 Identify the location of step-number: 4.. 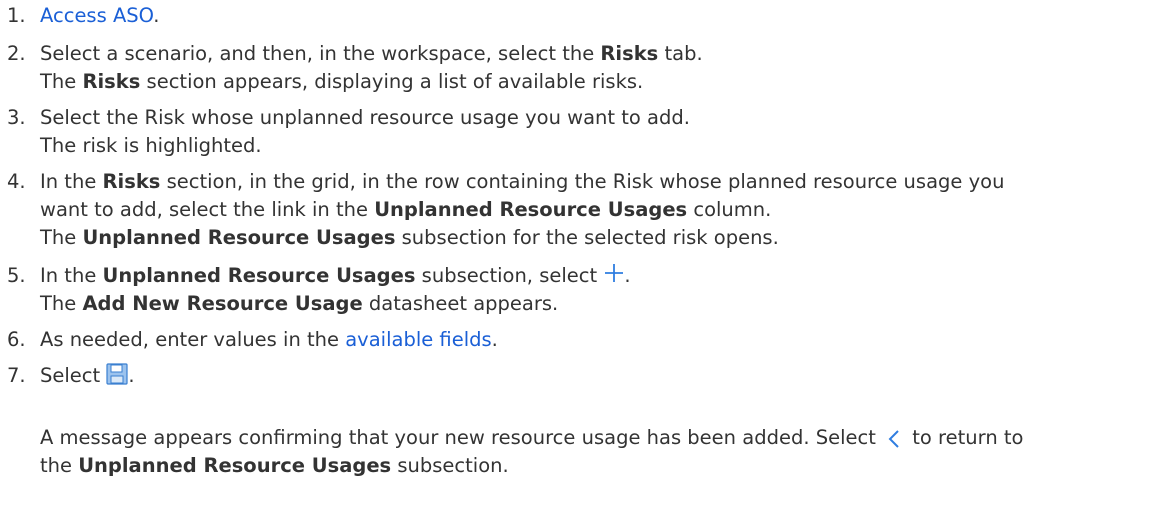
(16, 181).